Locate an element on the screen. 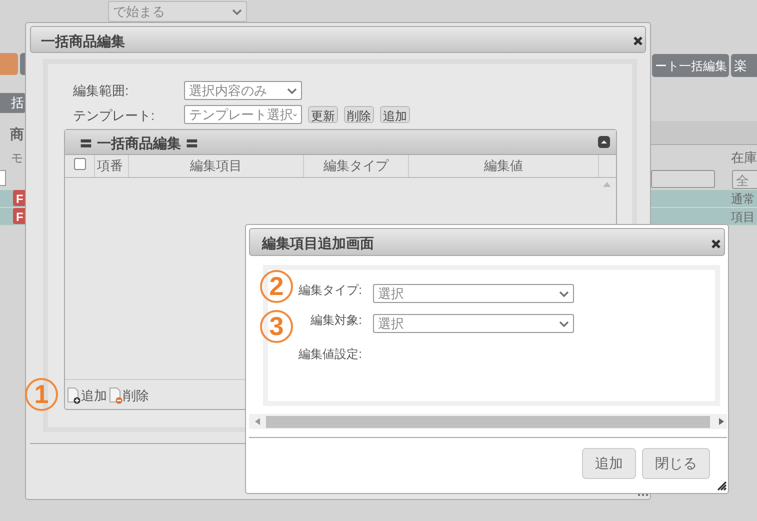  table-cell: 項目 is located at coordinates (744, 216).